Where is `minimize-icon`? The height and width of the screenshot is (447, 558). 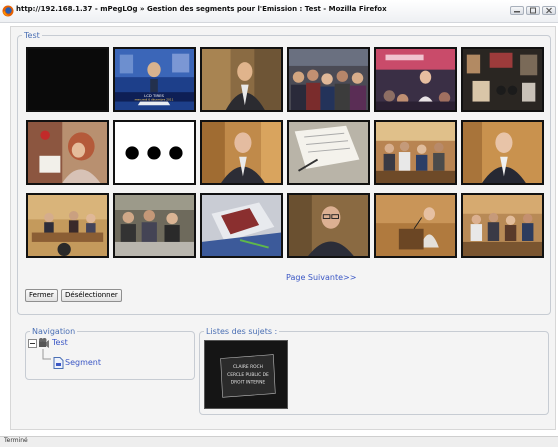 minimize-icon is located at coordinates (517, 12).